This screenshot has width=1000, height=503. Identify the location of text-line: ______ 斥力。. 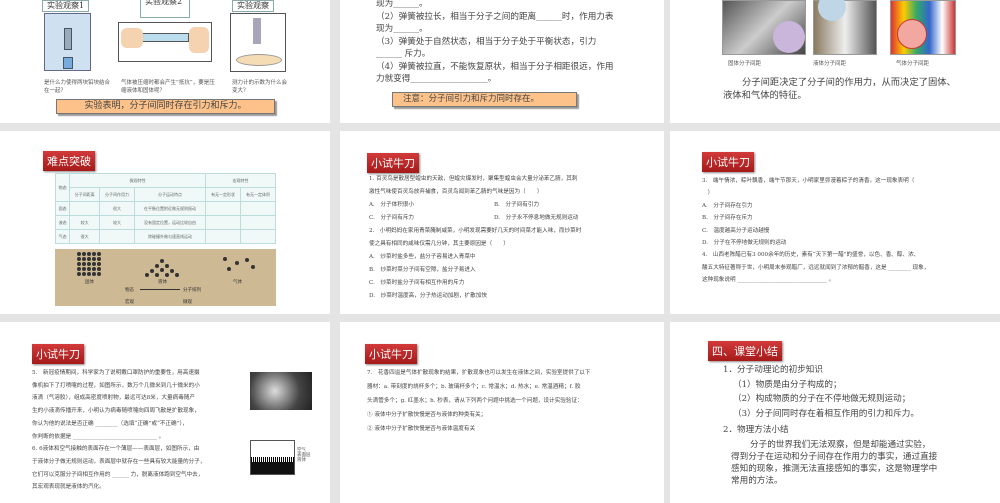
(403, 54).